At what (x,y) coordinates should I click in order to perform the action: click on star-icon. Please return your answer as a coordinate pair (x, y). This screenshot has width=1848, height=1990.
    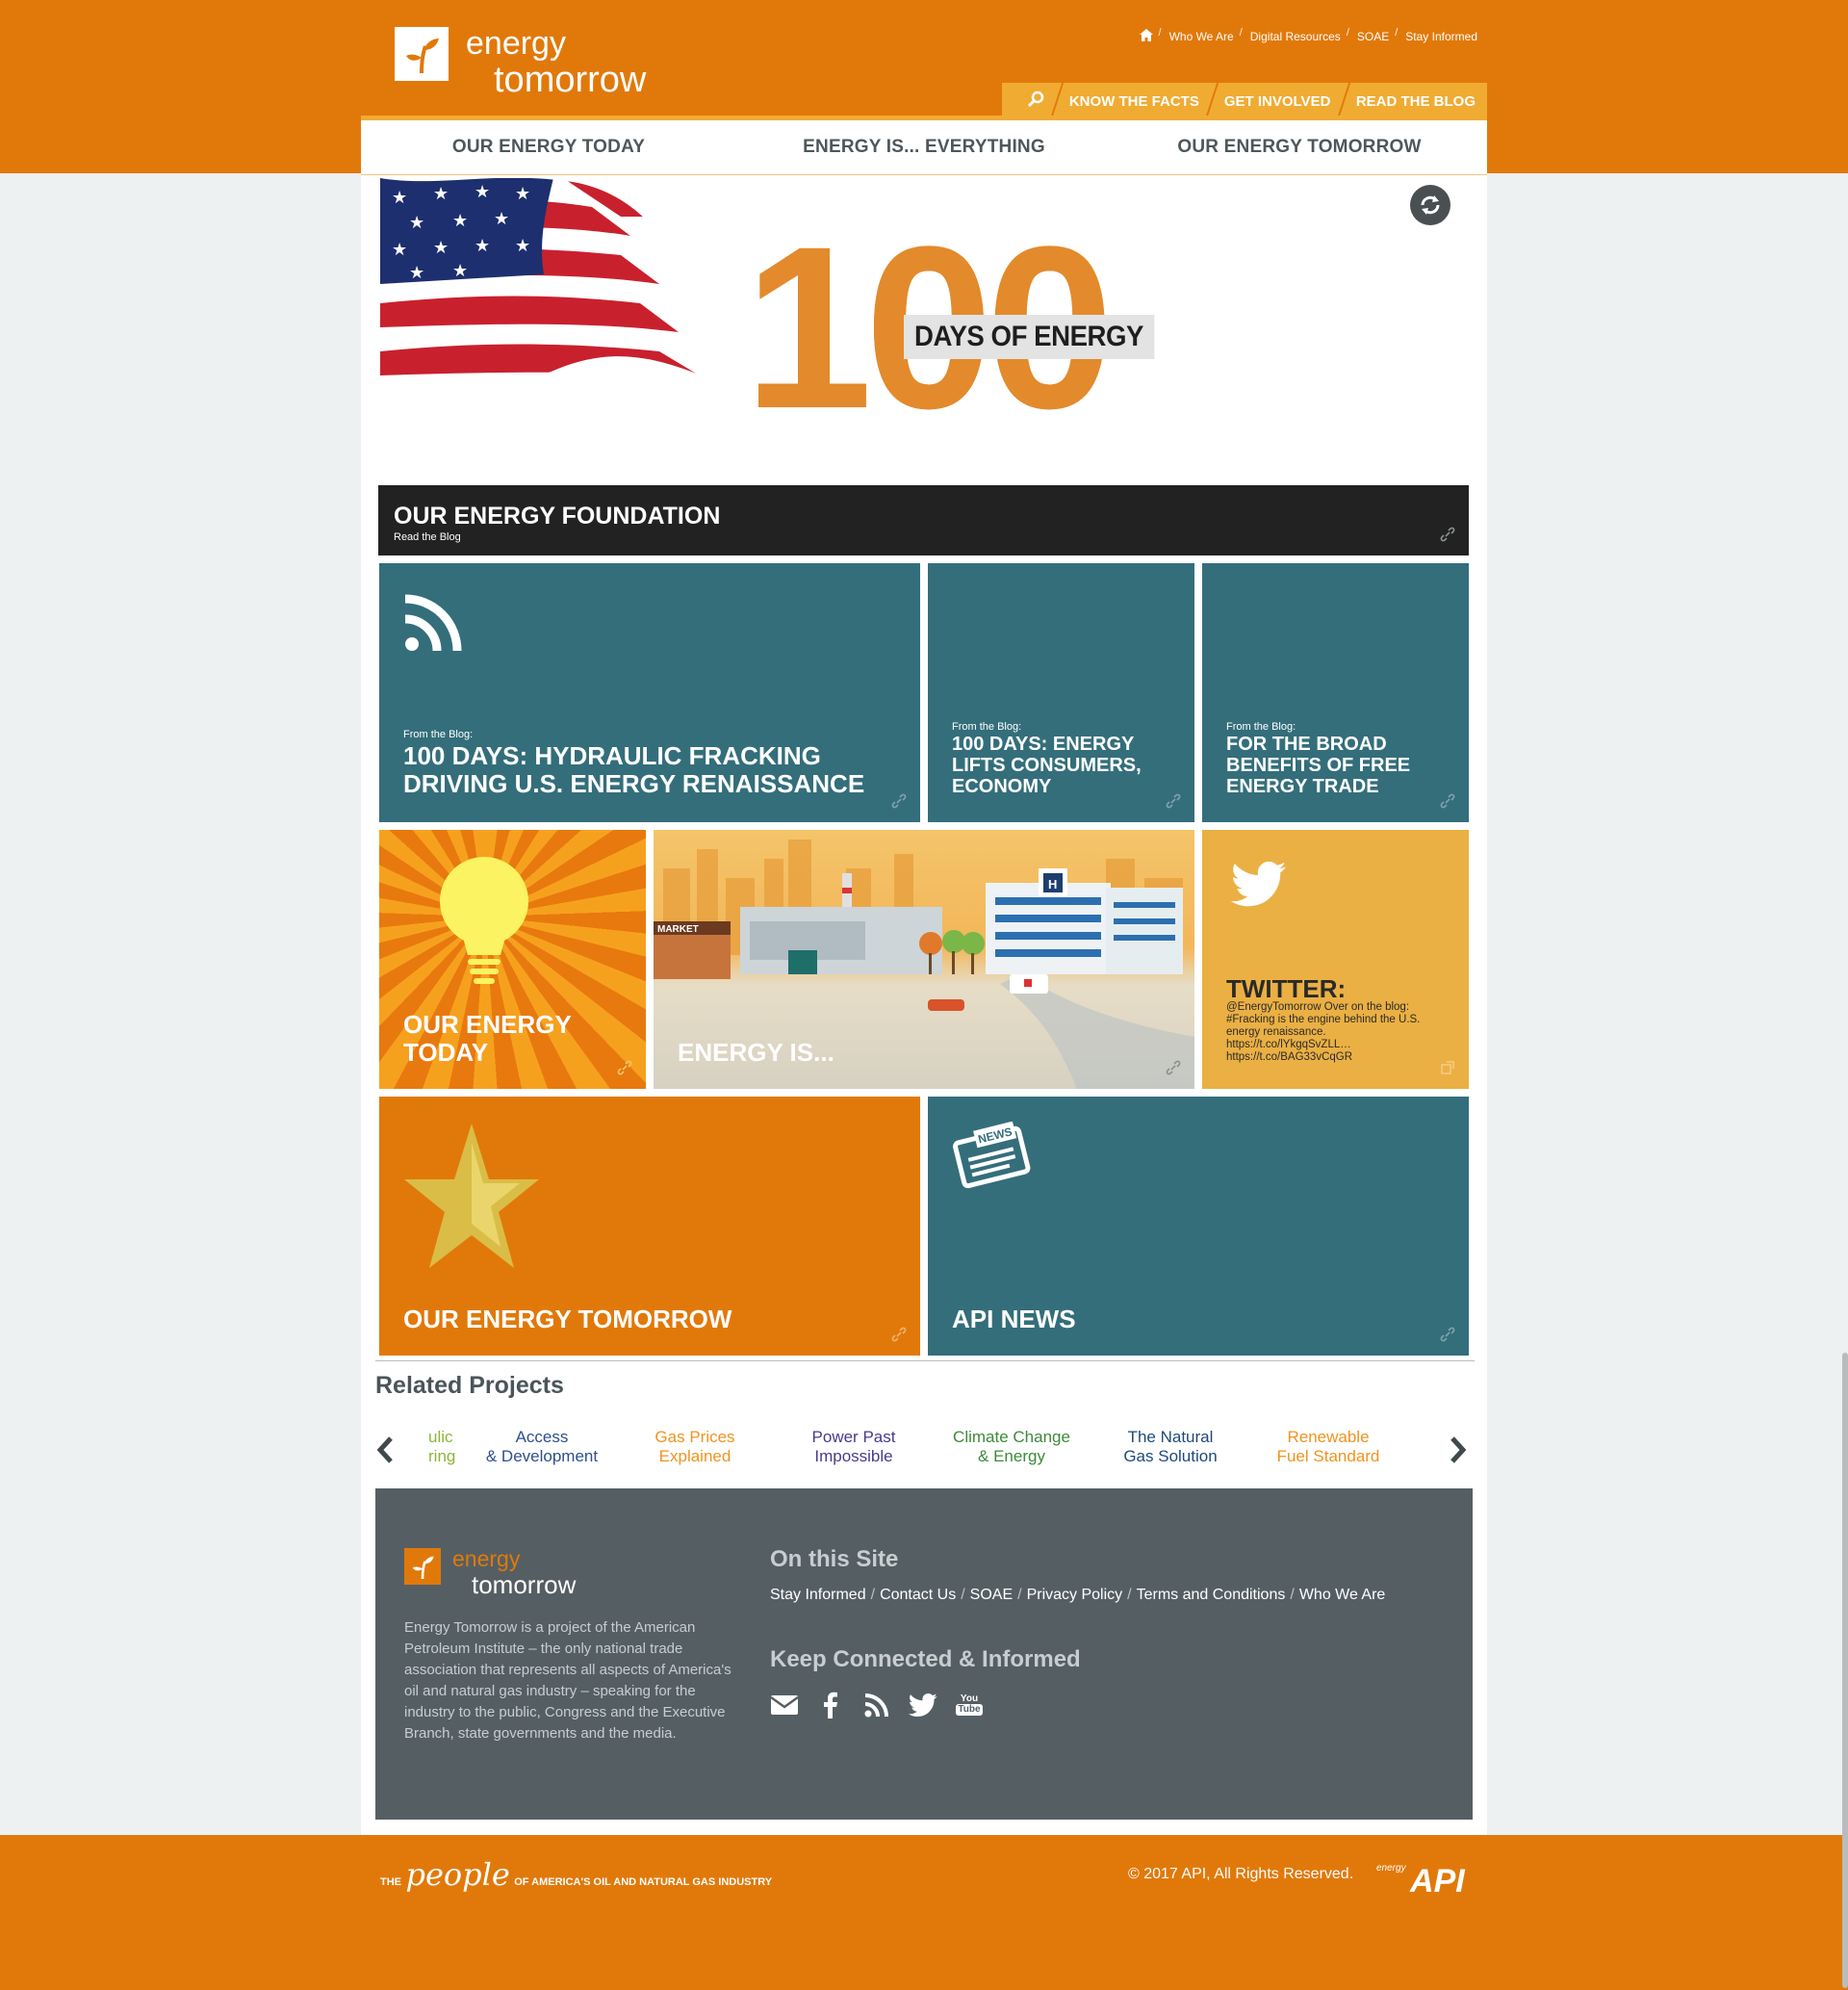
    Looking at the image, I should click on (471, 1196).